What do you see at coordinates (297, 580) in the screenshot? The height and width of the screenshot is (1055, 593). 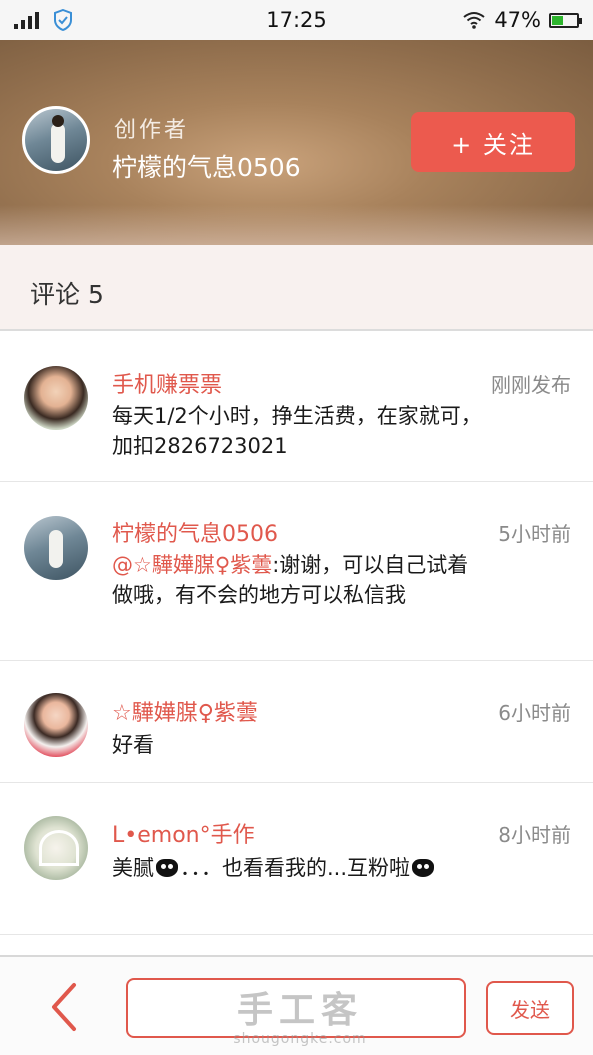 I see `comment-text: @☆驊嬅腜♀紫蕓:谢谢，可以自己试着做哦，有不会的地方可以私信我` at bounding box center [297, 580].